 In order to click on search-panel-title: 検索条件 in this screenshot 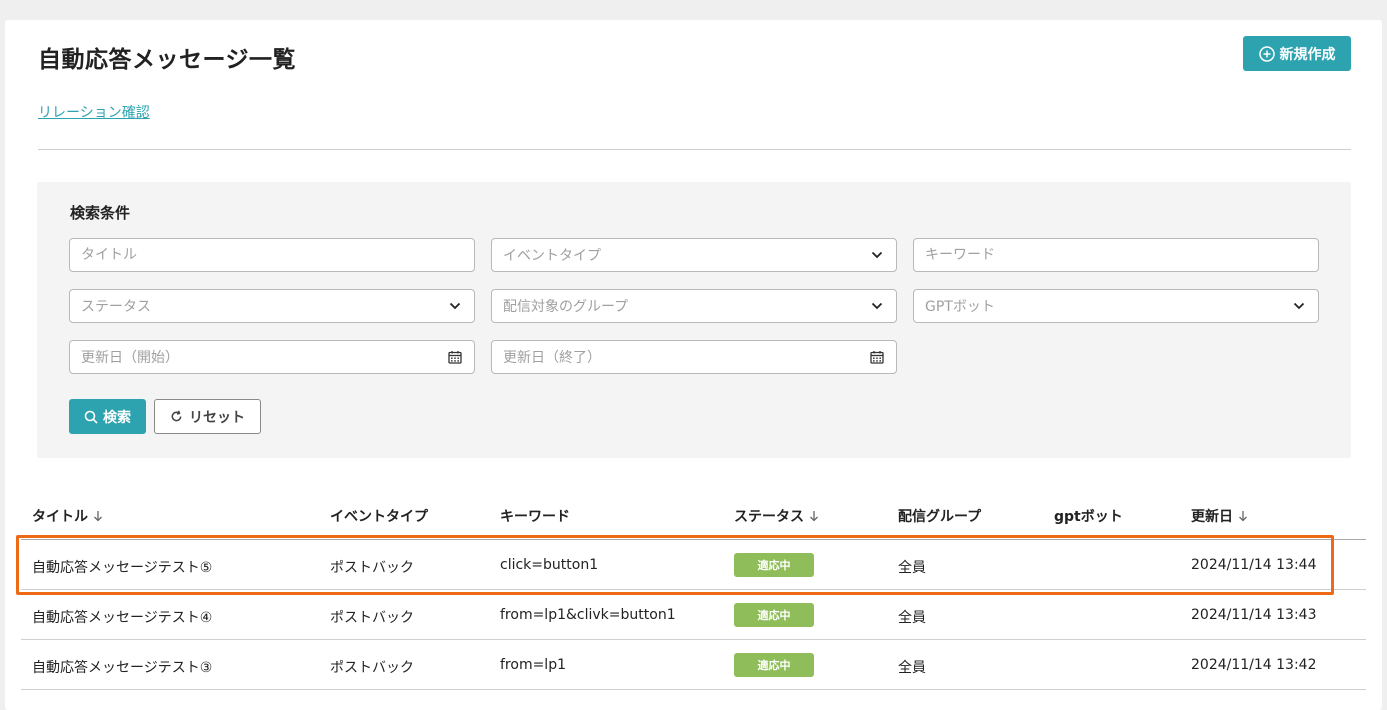, I will do `click(100, 213)`.